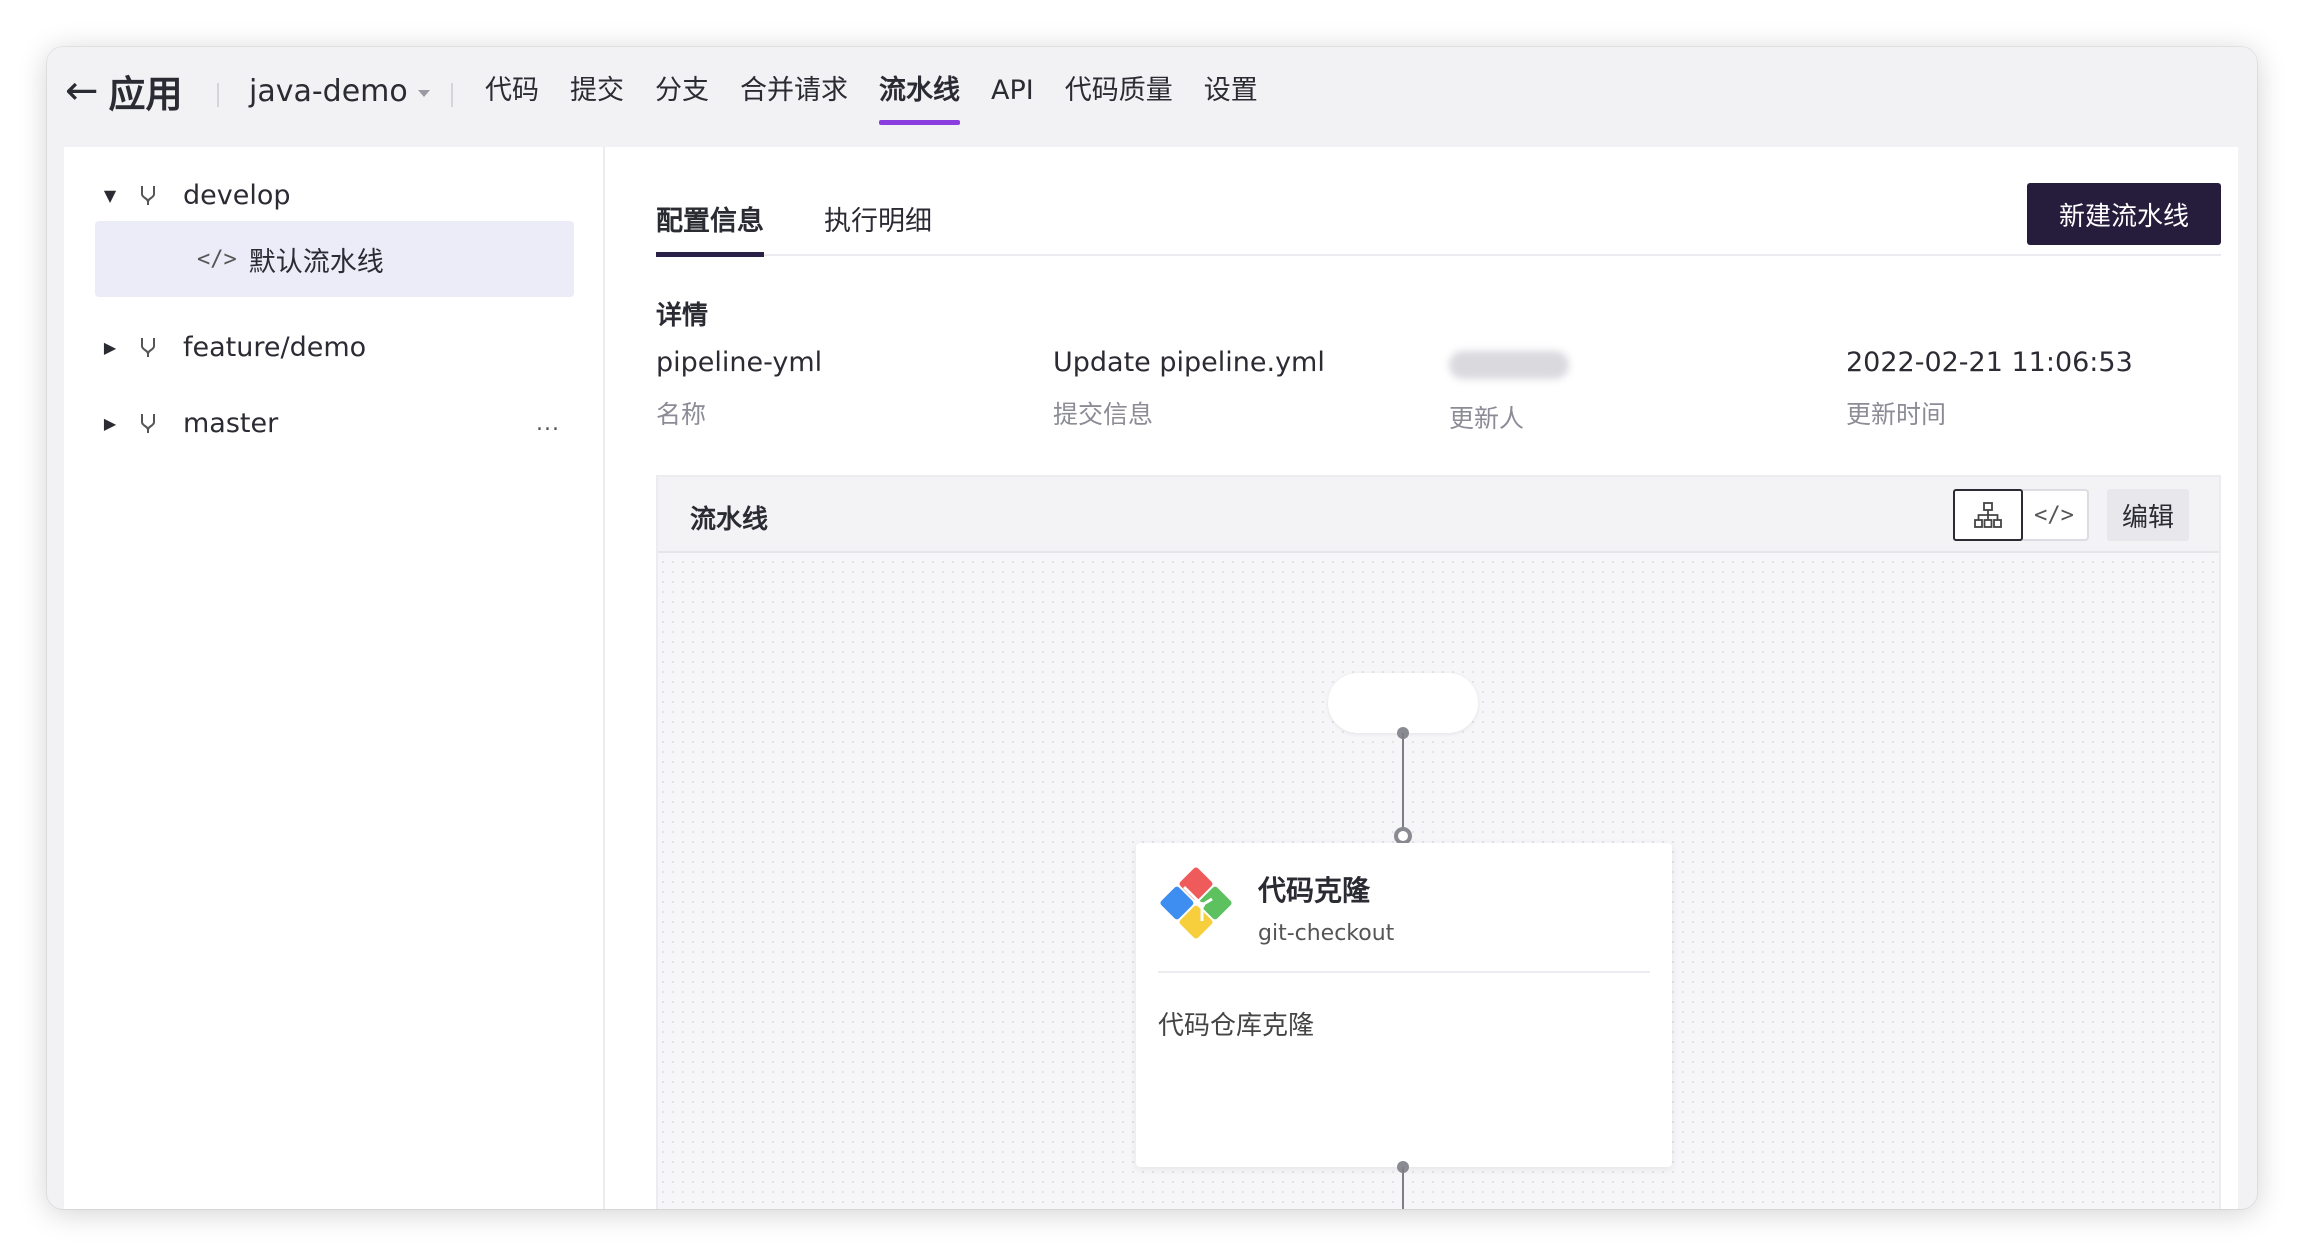 Image resolution: width=2304 pixels, height=1256 pixels. I want to click on nav-merge-requests: 合并请求, so click(794, 93).